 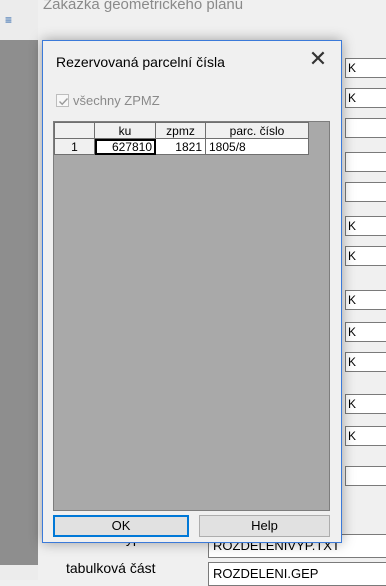 I want to click on dialog-title: Rezervovaná parcelní čísla, so click(x=140, y=62).